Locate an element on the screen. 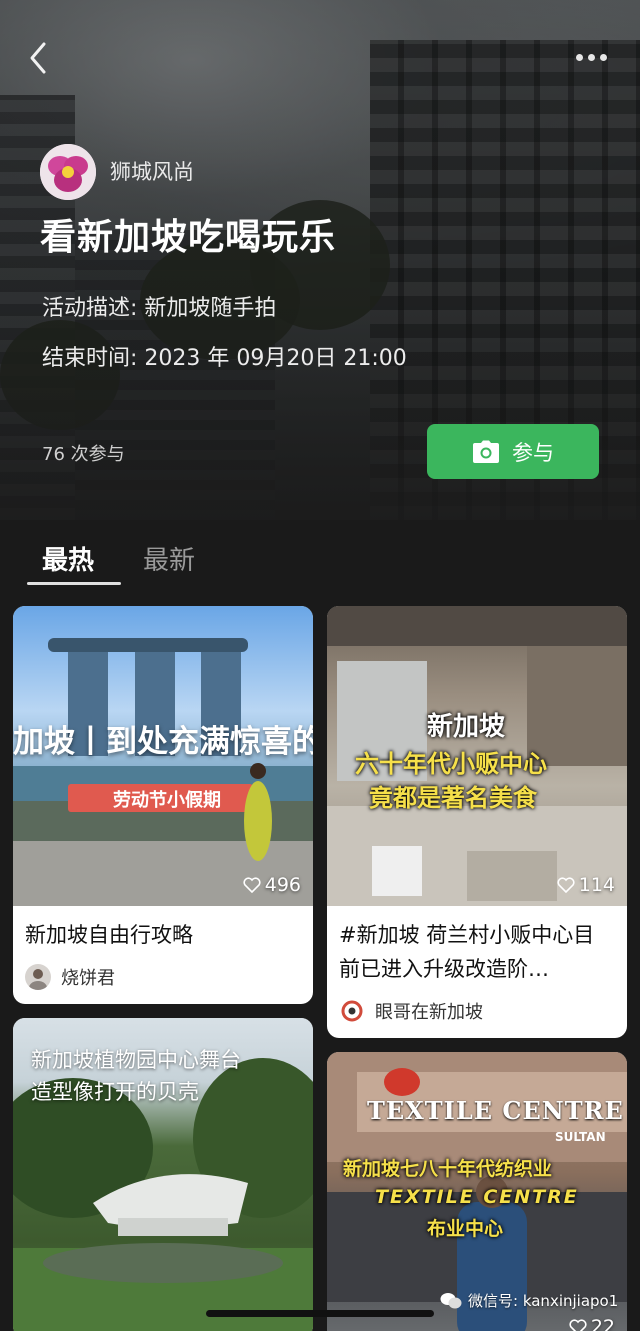 The width and height of the screenshot is (640, 1331). image-tag: 劳动节小假期 is located at coordinates (167, 800).